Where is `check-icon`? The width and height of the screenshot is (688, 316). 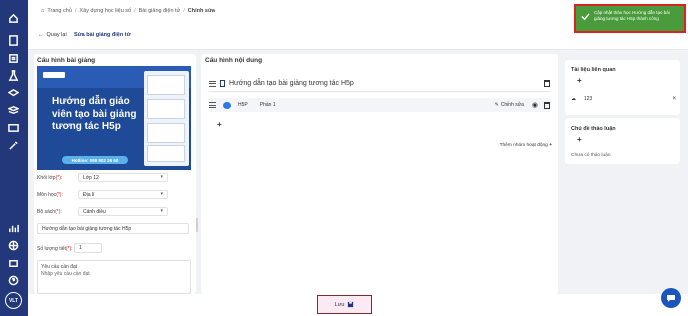
check-icon is located at coordinates (585, 17).